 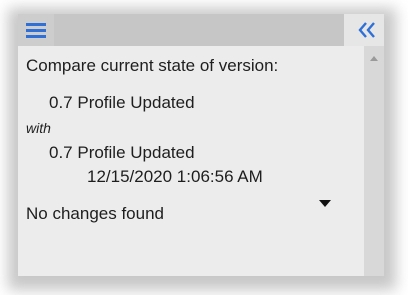 I want to click on caret-down-icon, so click(x=325, y=203).